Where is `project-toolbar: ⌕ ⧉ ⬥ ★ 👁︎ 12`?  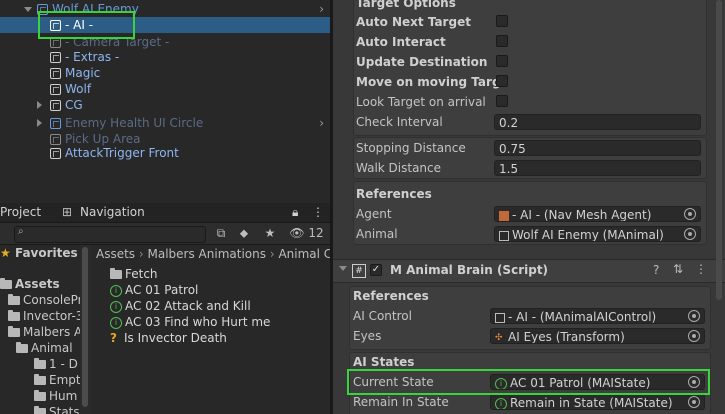 project-toolbar: ⌕ ⧉ ⬥ ★ 👁︎ 12 is located at coordinates (165, 234).